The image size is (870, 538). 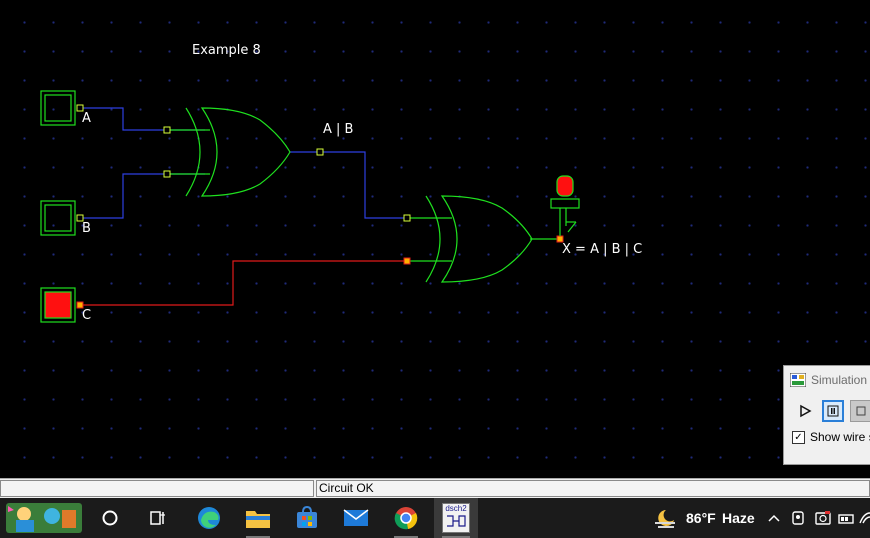 What do you see at coordinates (86, 118) in the screenshot?
I see `input-label-a: A` at bounding box center [86, 118].